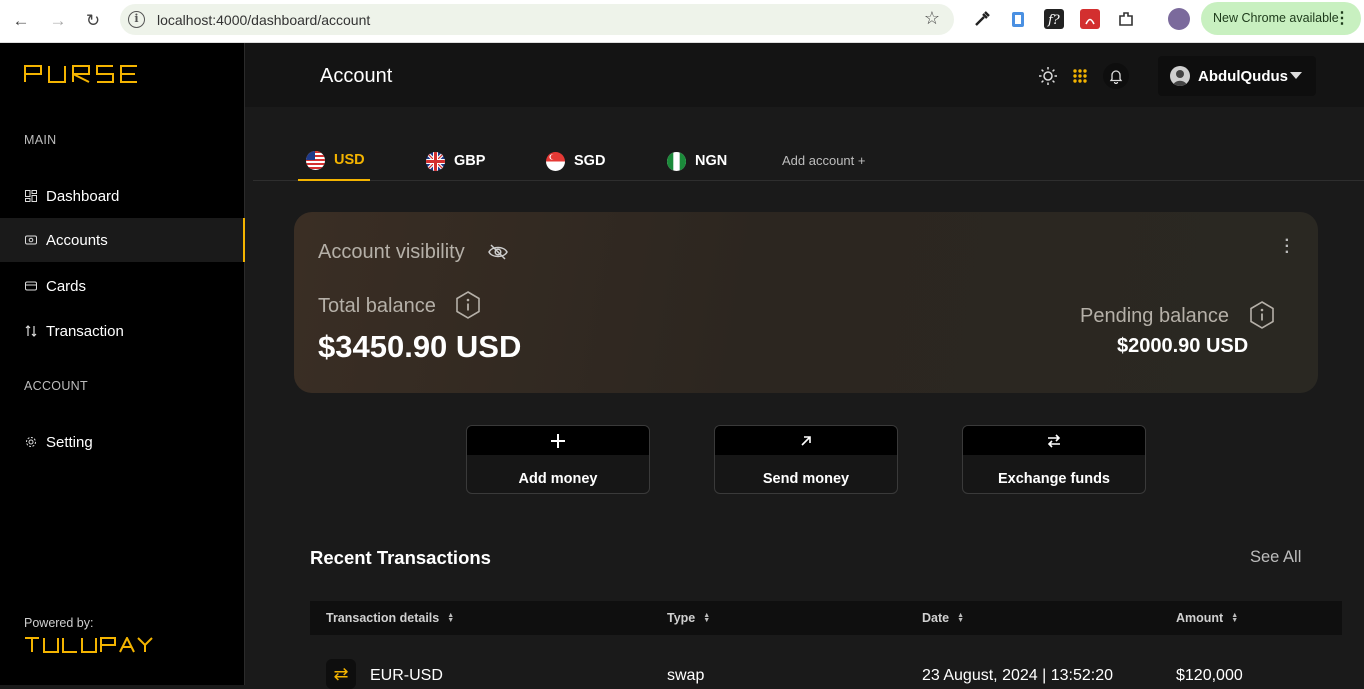 This screenshot has height=689, width=1364. I want to click on column-header-amount: Amount ▲ ▼, so click(1207, 618).